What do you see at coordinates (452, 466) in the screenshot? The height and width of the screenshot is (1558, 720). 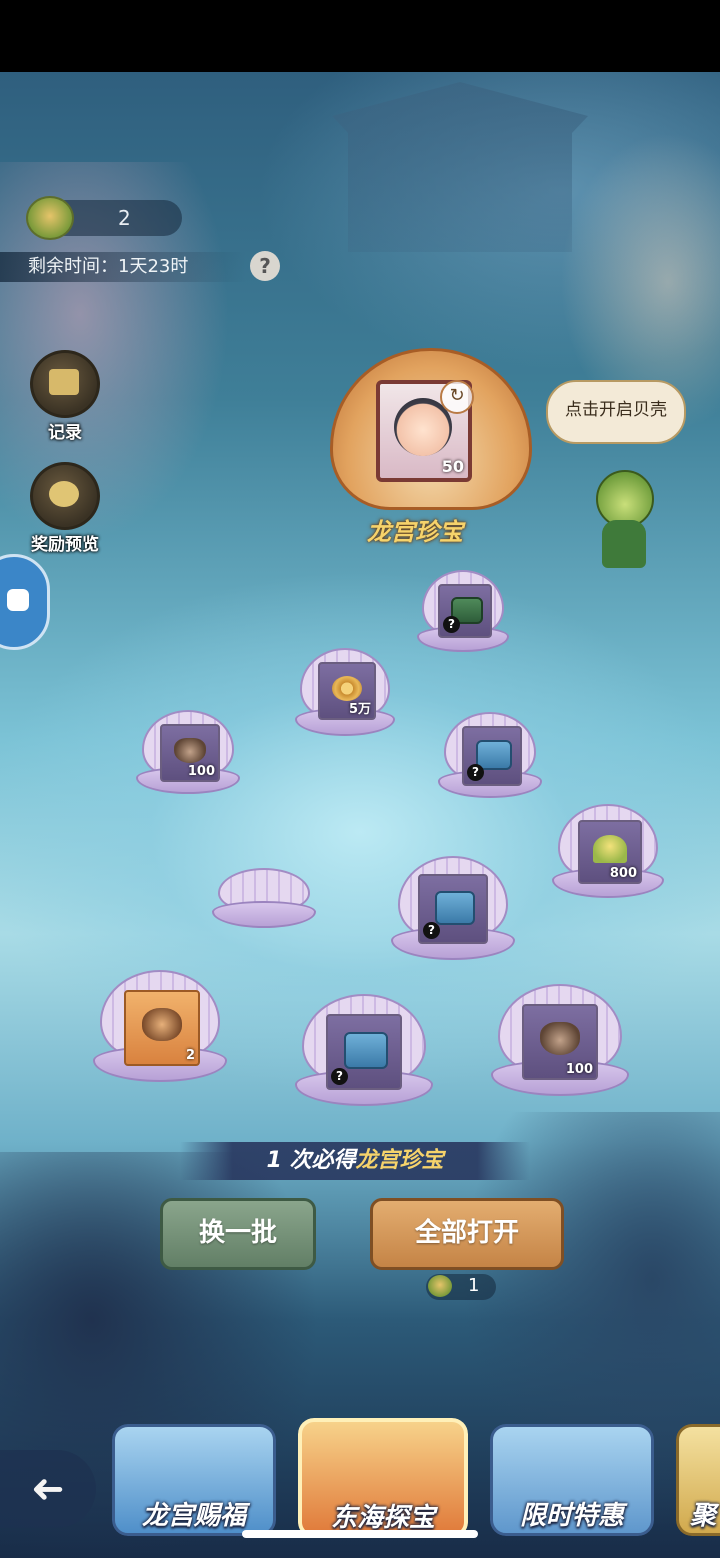 I see `featured-count: 50` at bounding box center [452, 466].